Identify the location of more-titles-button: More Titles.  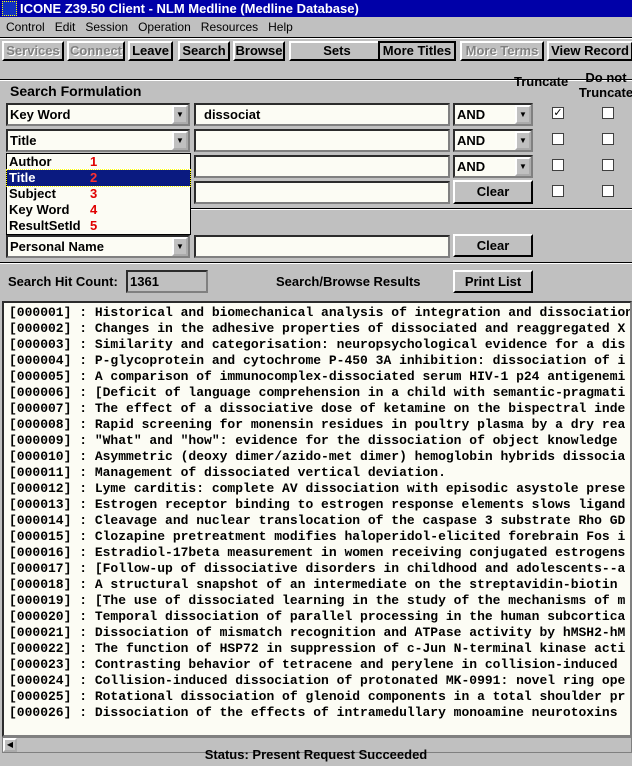
(417, 51).